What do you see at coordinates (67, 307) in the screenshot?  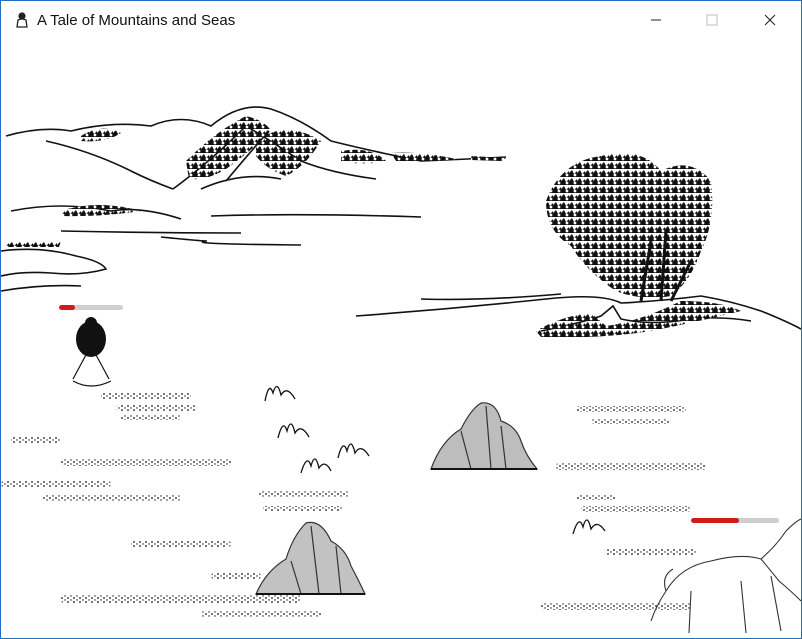 I see `player-health-fill` at bounding box center [67, 307].